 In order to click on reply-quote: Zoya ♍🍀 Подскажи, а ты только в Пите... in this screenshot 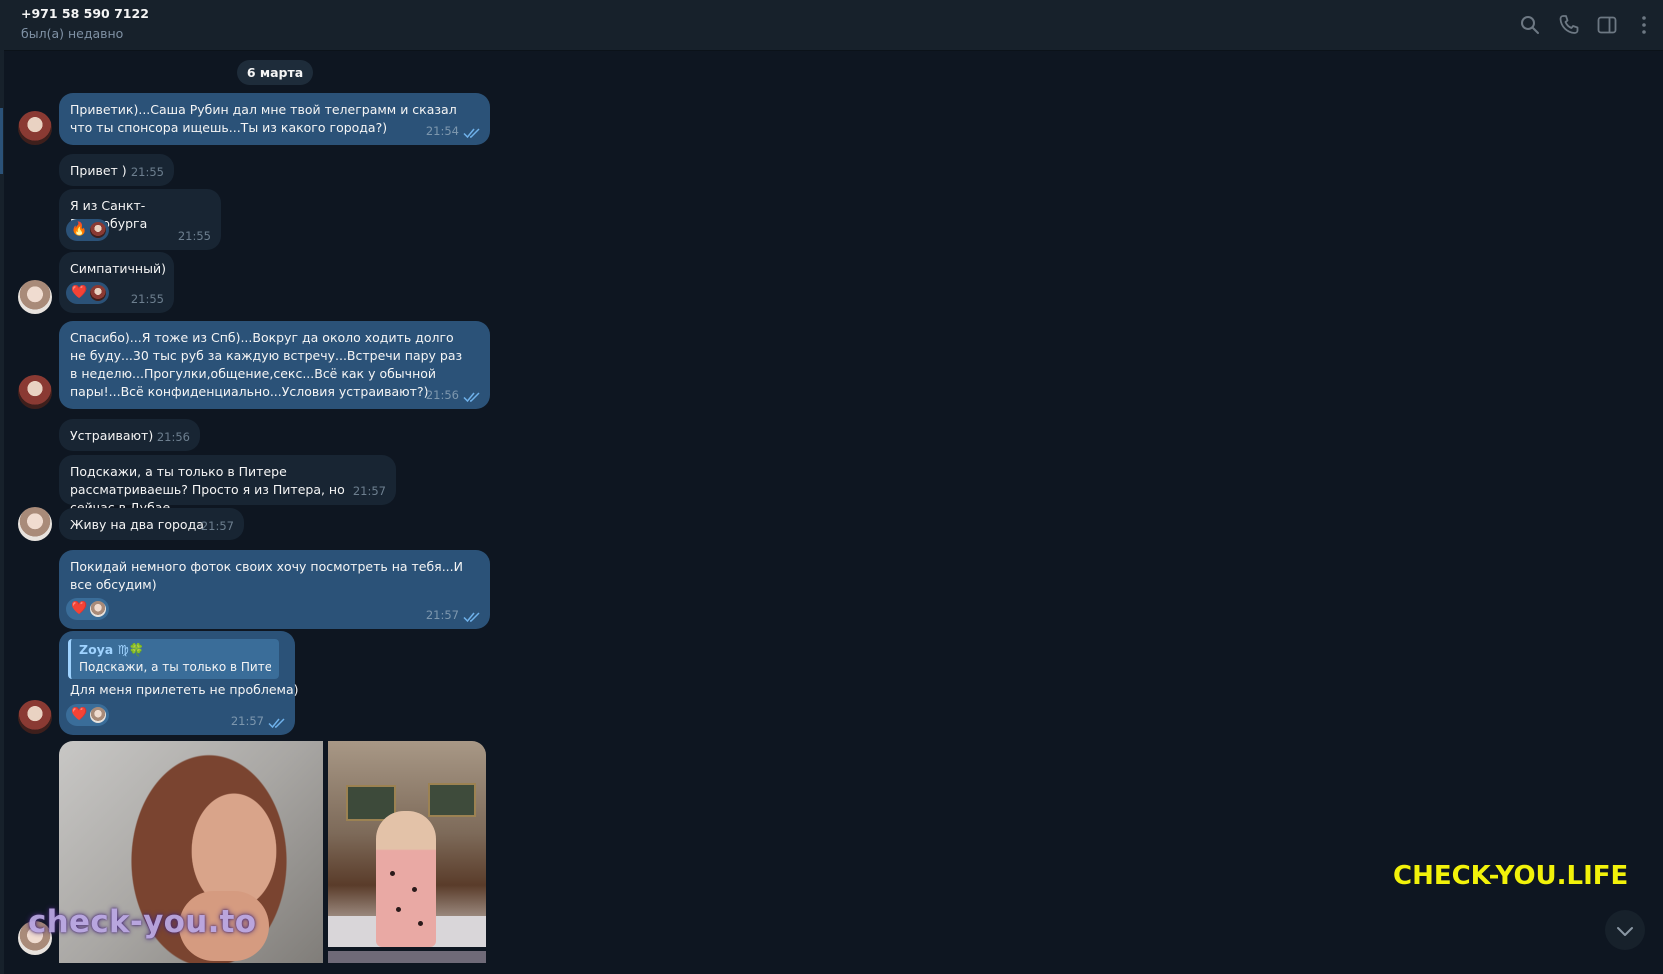, I will do `click(173, 659)`.